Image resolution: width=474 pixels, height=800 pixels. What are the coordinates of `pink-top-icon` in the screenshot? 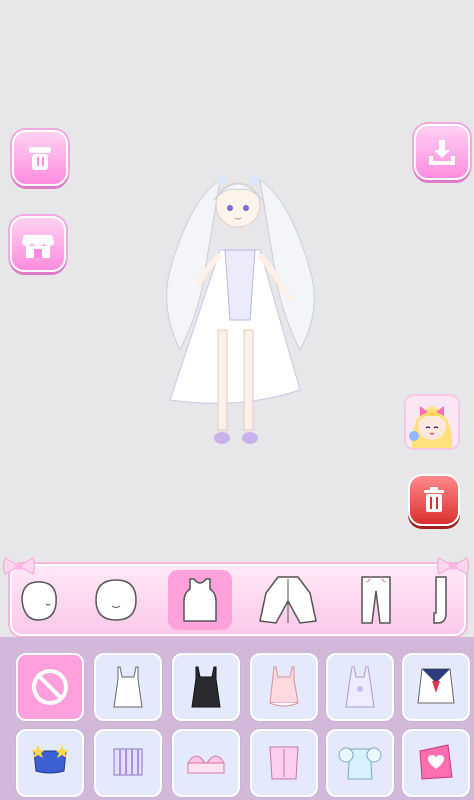 It's located at (284, 686).